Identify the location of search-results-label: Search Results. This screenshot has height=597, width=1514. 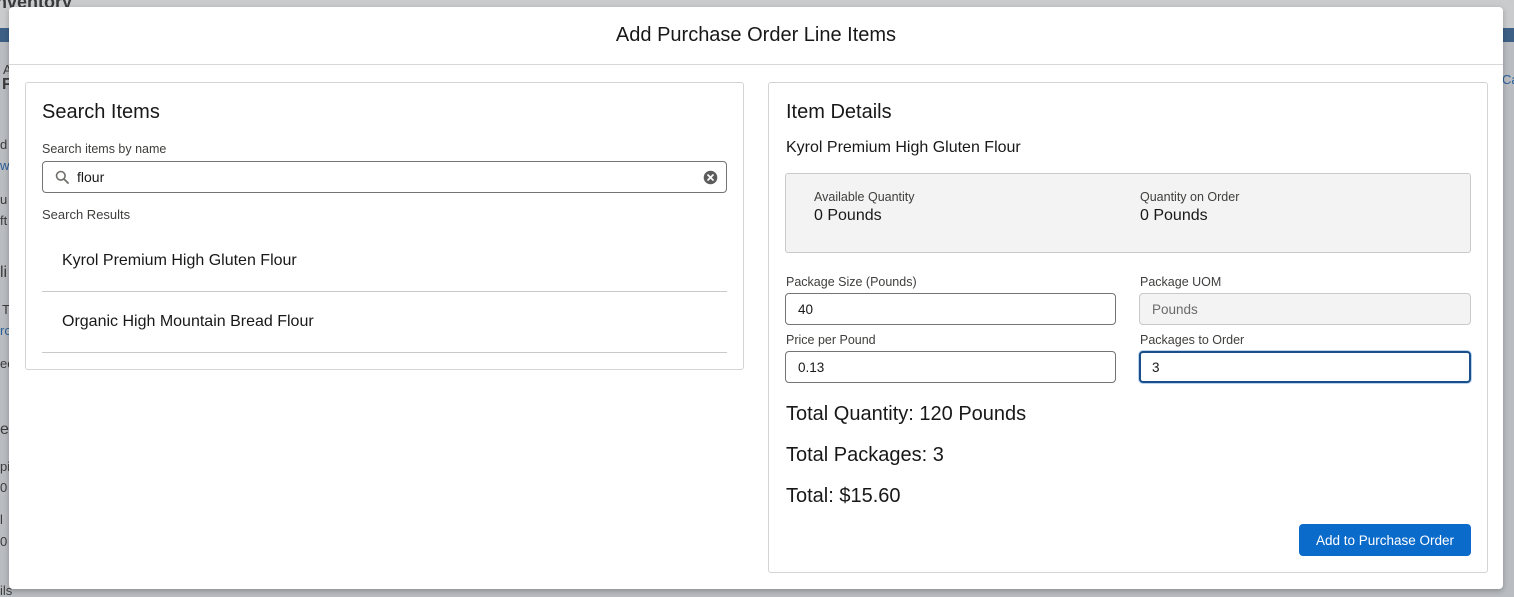
(86, 214).